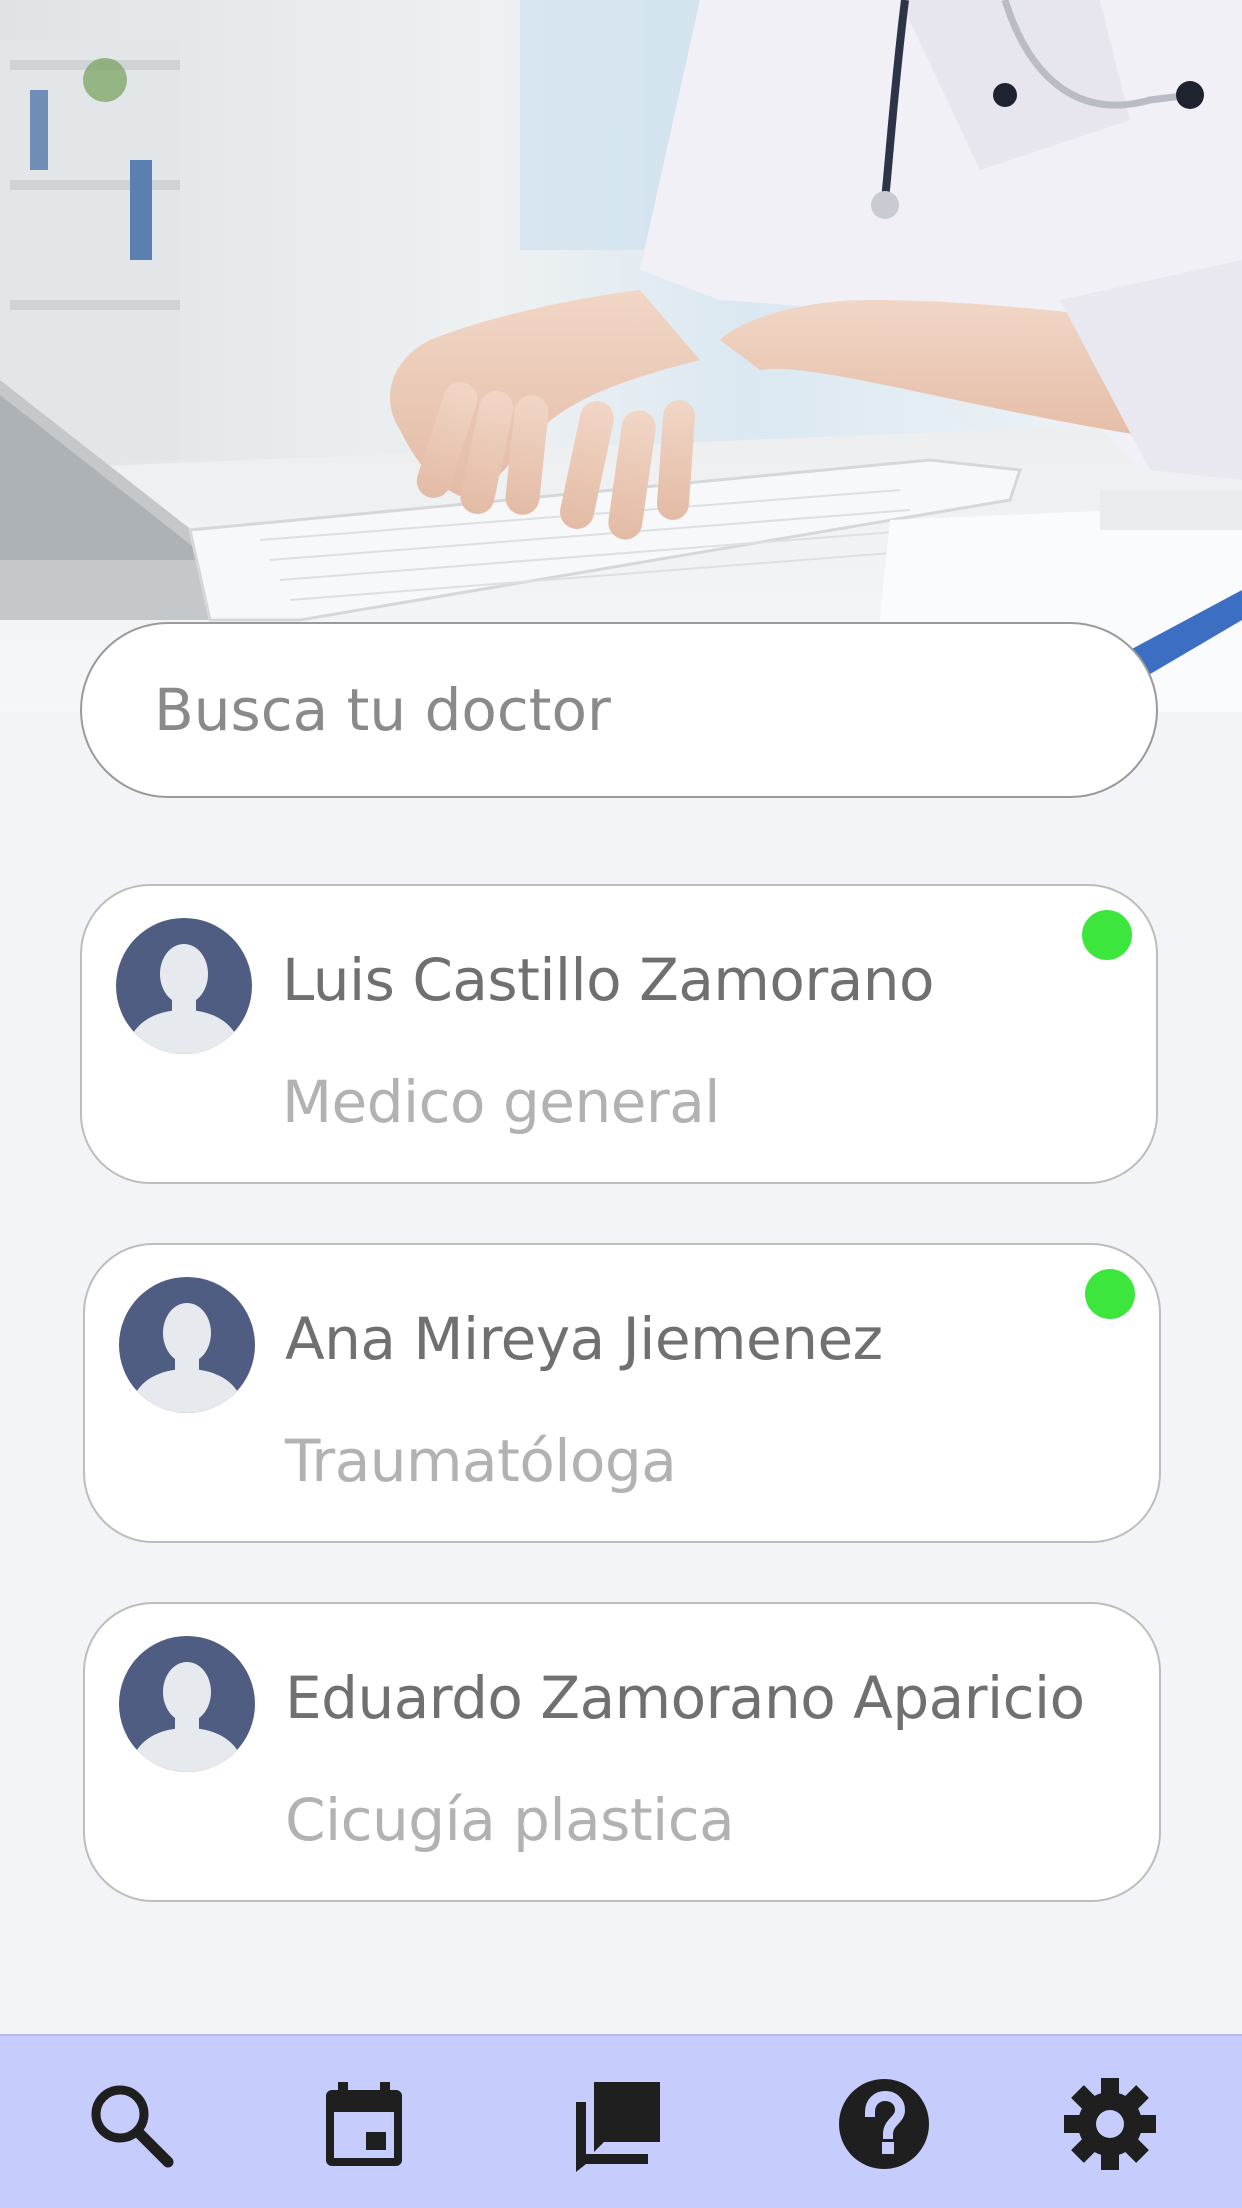  I want to click on nav-search-button, so click(130, 2124).